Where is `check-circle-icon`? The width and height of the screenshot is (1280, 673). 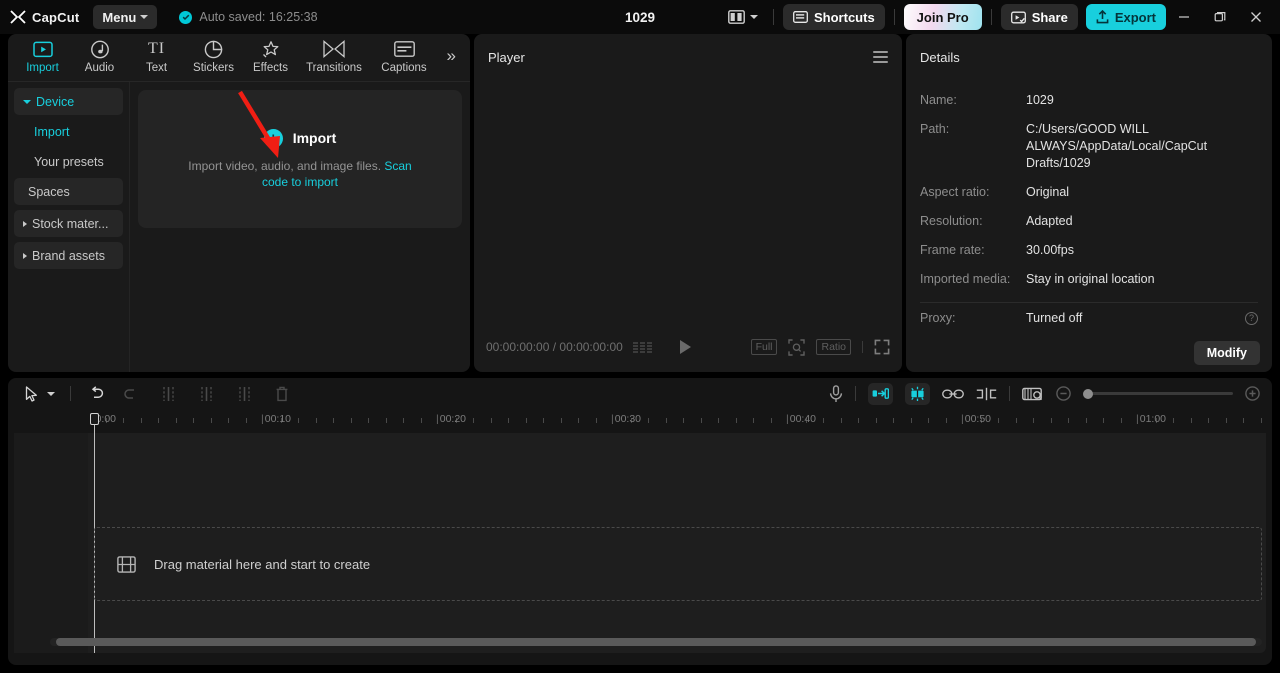
check-circle-icon is located at coordinates (186, 17).